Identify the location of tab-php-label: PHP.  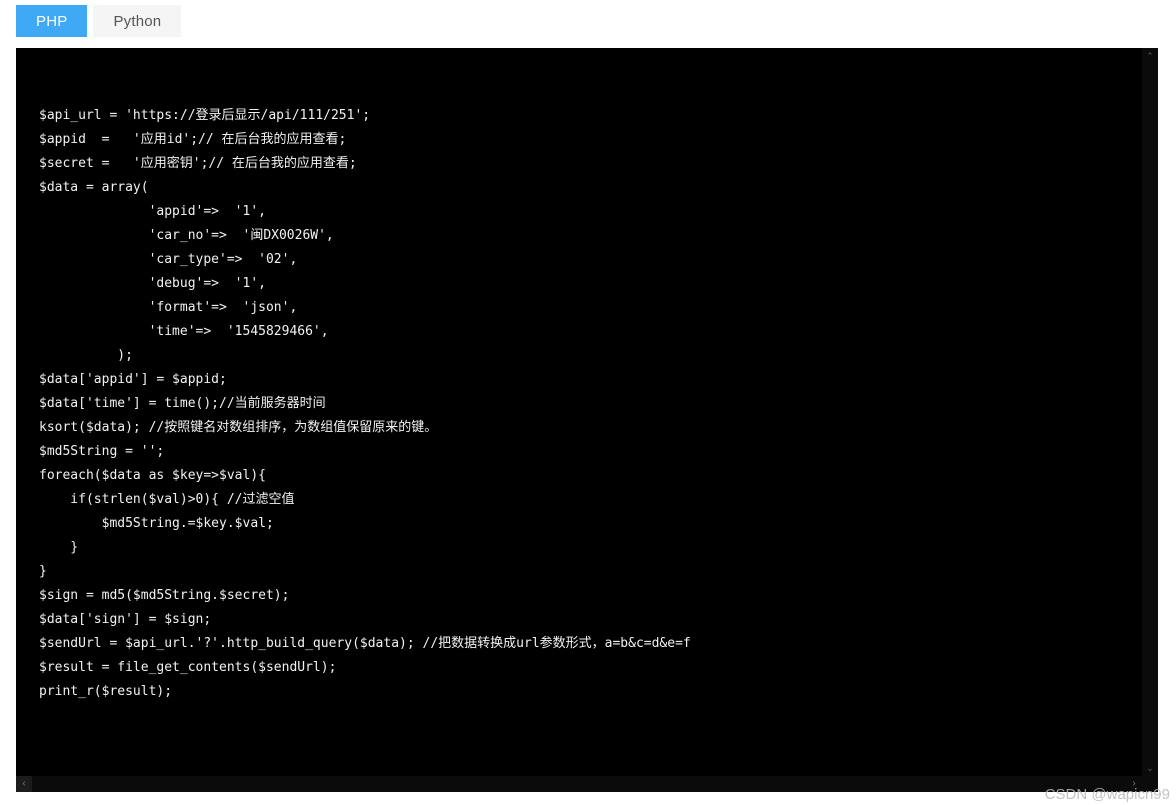
(52, 21).